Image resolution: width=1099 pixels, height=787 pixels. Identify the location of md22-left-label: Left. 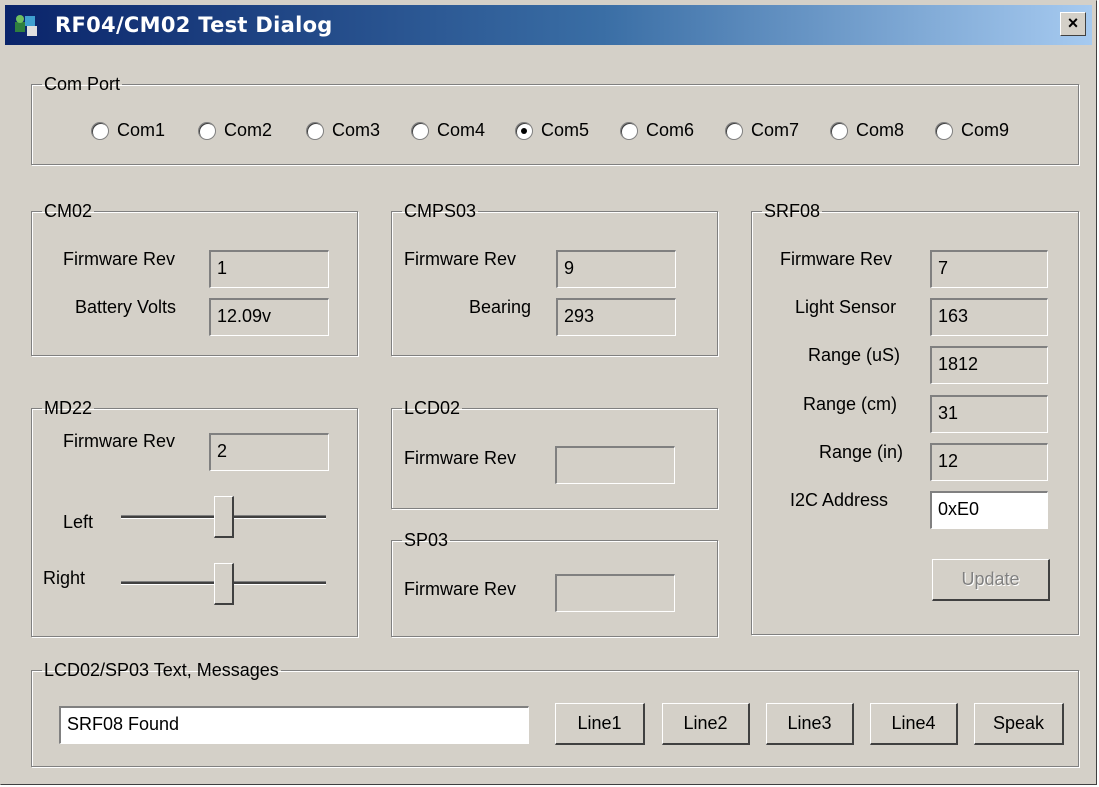
(78, 522).